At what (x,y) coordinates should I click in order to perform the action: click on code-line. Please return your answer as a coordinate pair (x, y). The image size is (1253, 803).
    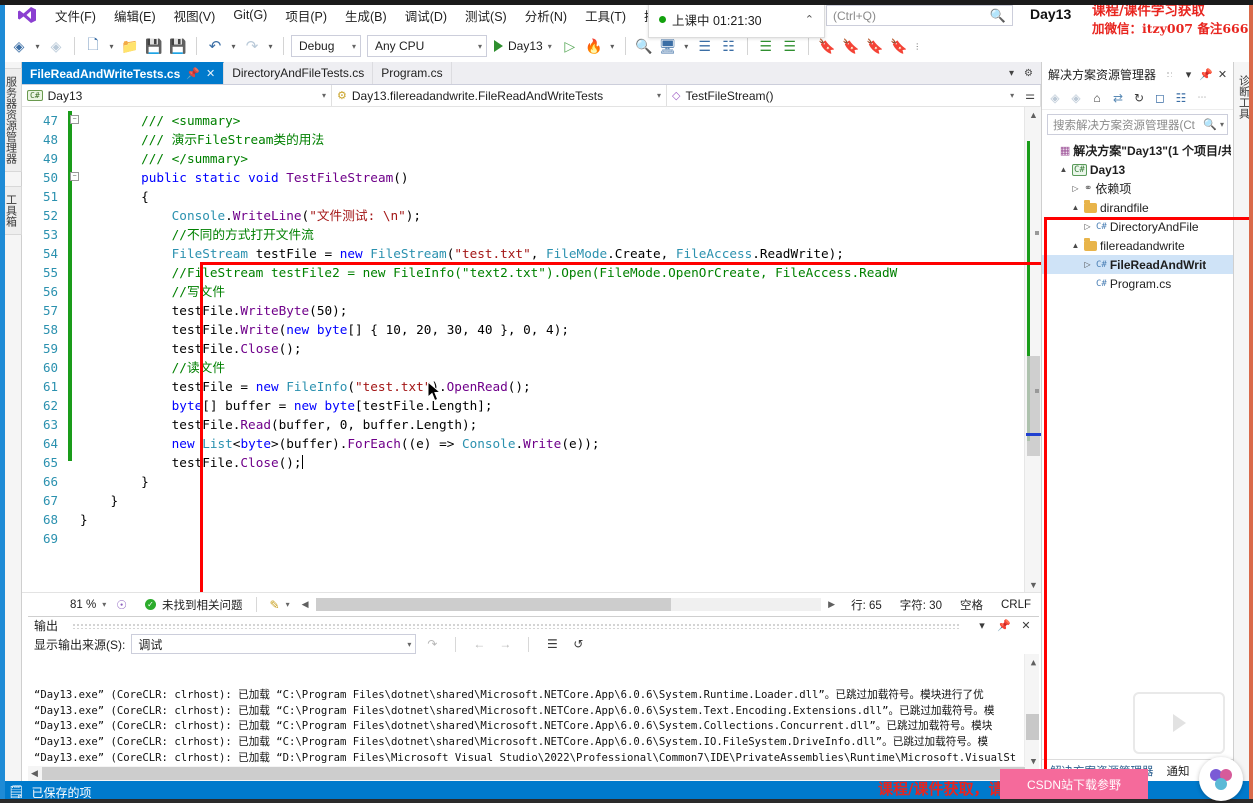
    Looking at the image, I should click on (552, 538).